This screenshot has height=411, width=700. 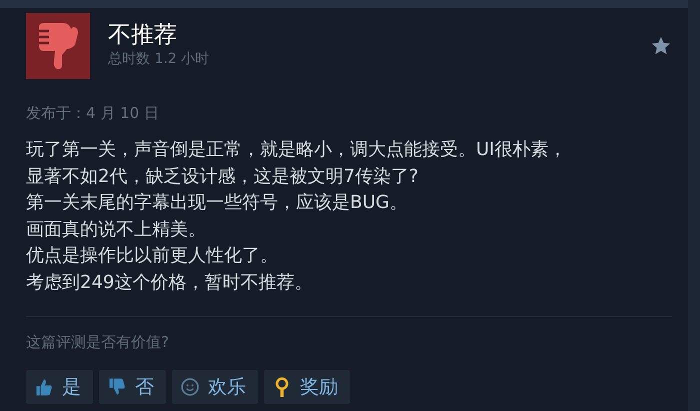 What do you see at coordinates (98, 342) in the screenshot?
I see `helpful-question: 这篇评测是否有价值?` at bounding box center [98, 342].